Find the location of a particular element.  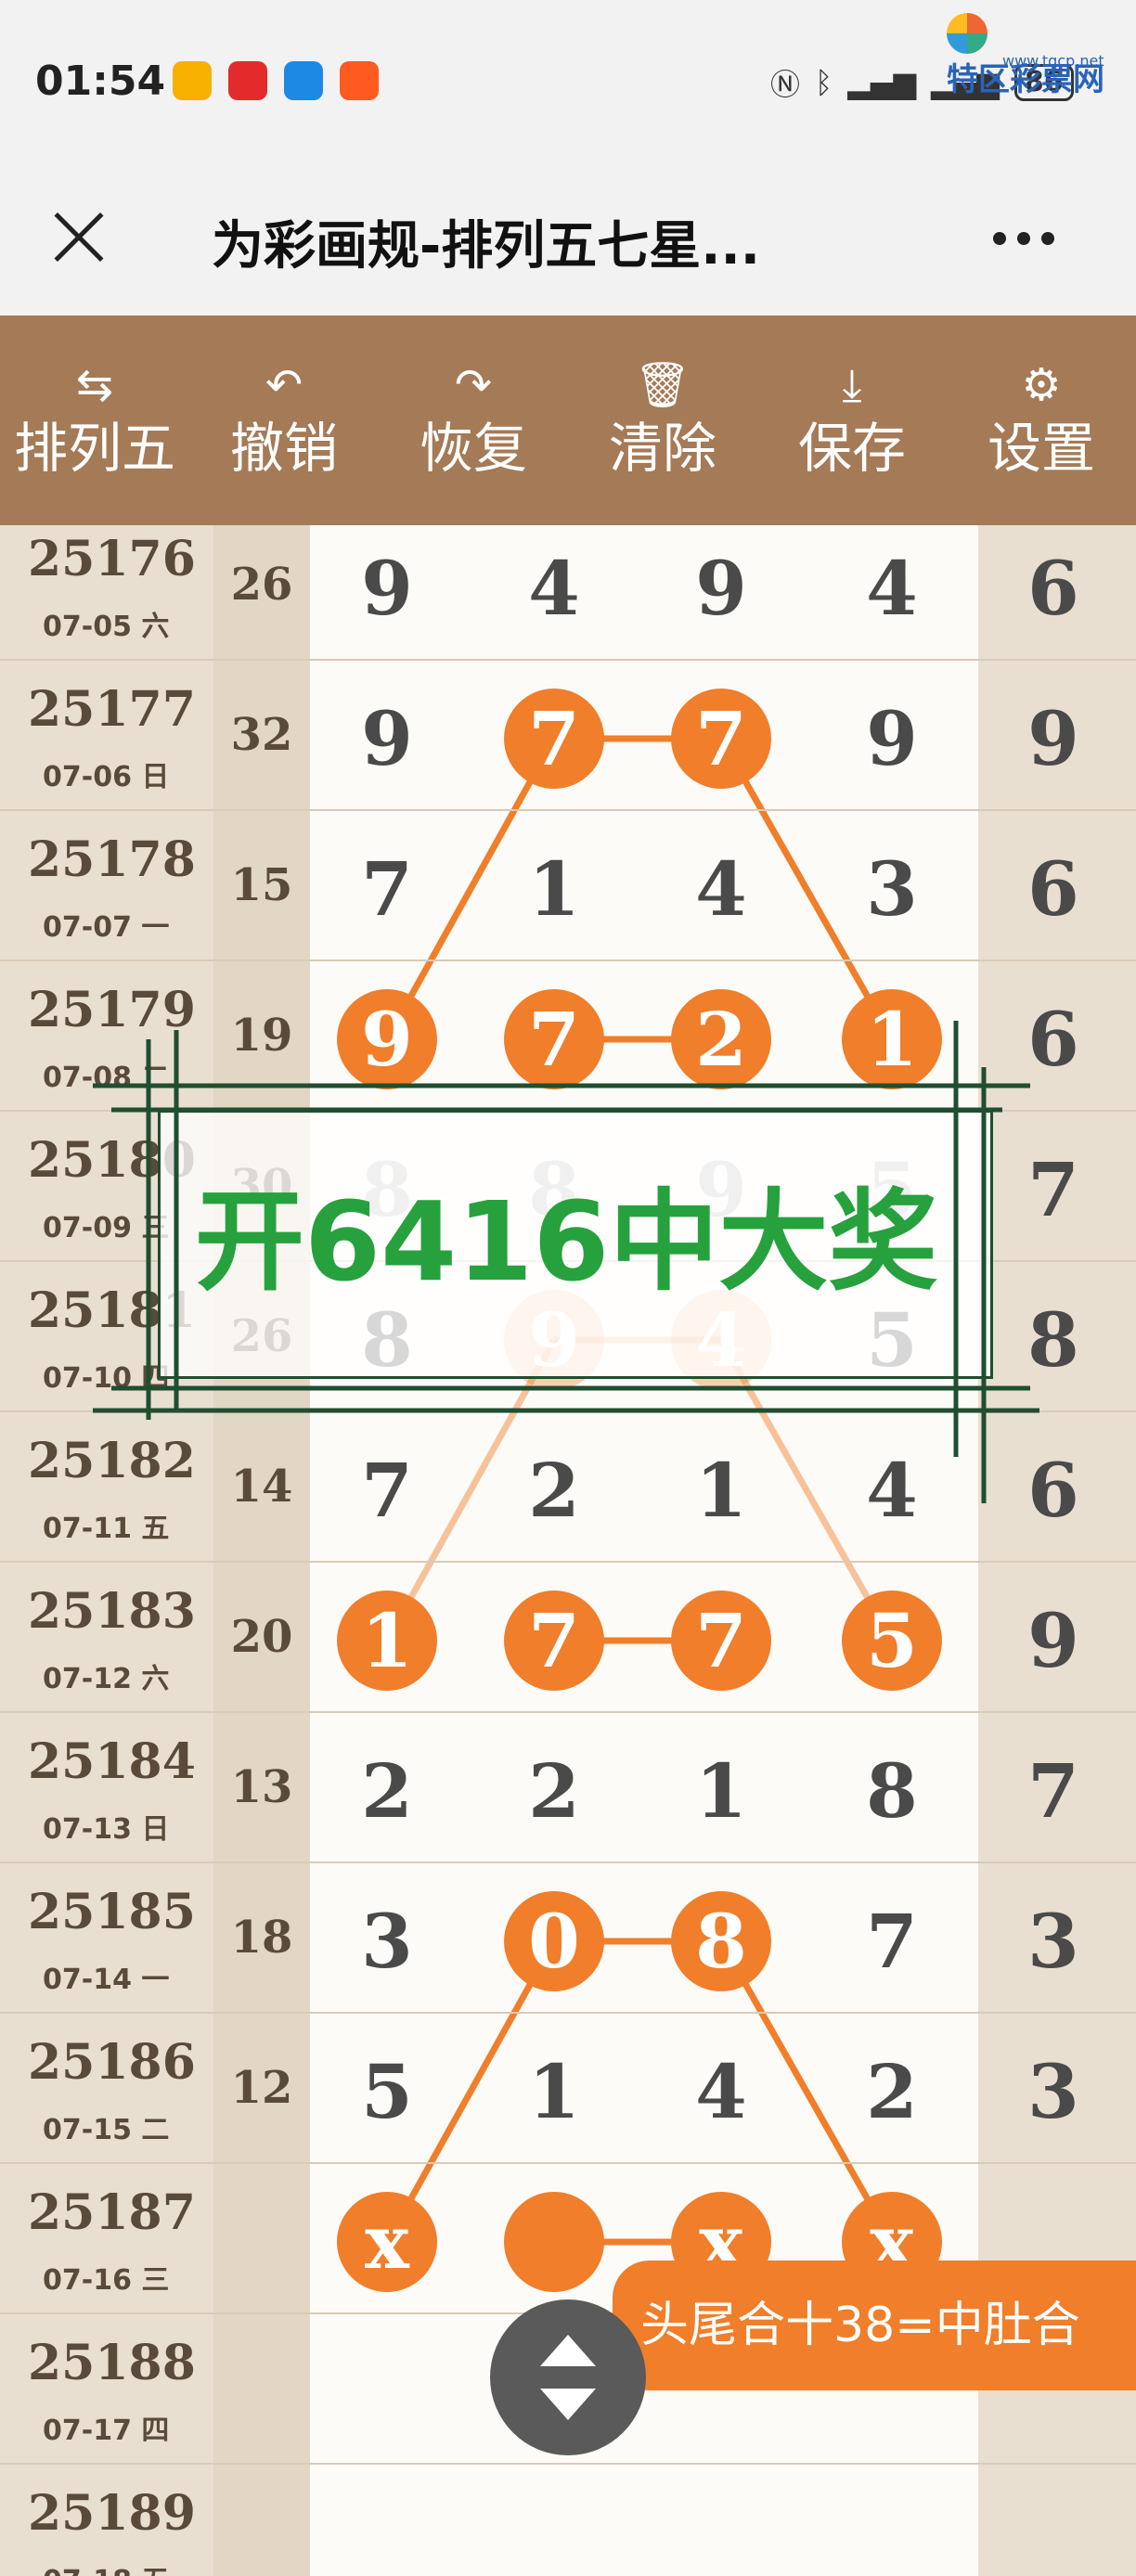

arrow-down-icon is located at coordinates (568, 2404).